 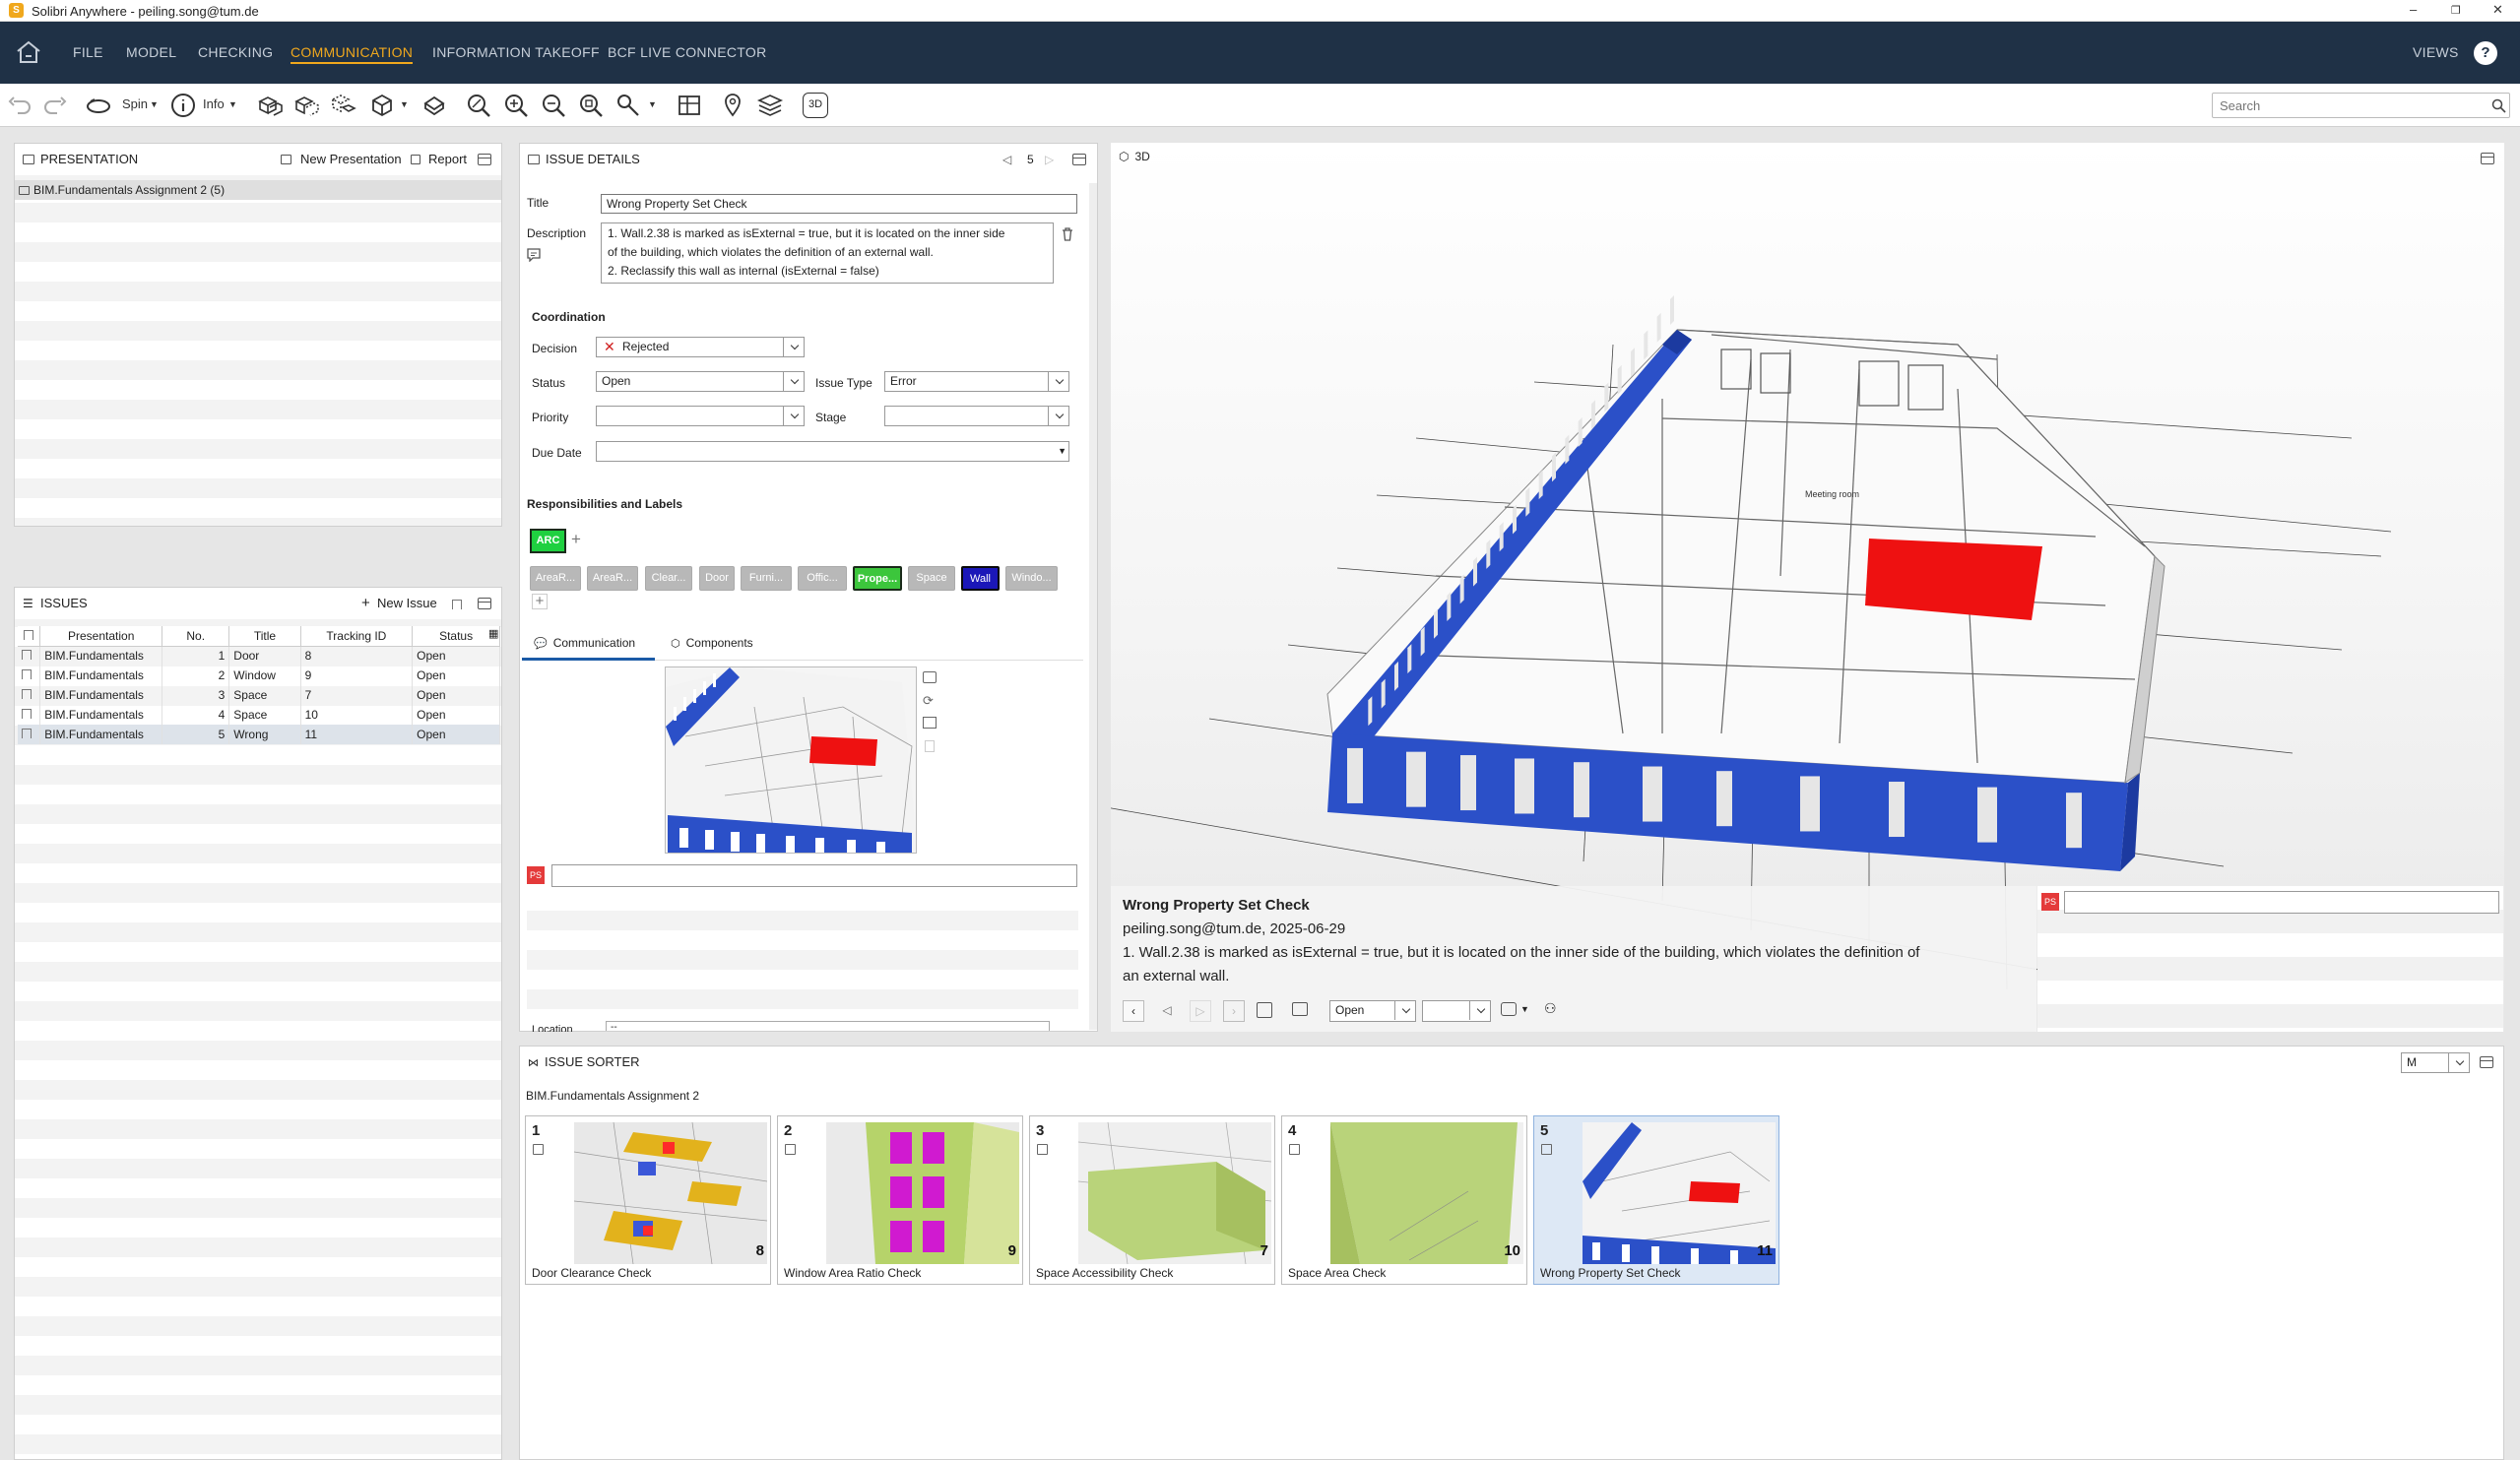 What do you see at coordinates (732, 105) in the screenshot?
I see `location-icon` at bounding box center [732, 105].